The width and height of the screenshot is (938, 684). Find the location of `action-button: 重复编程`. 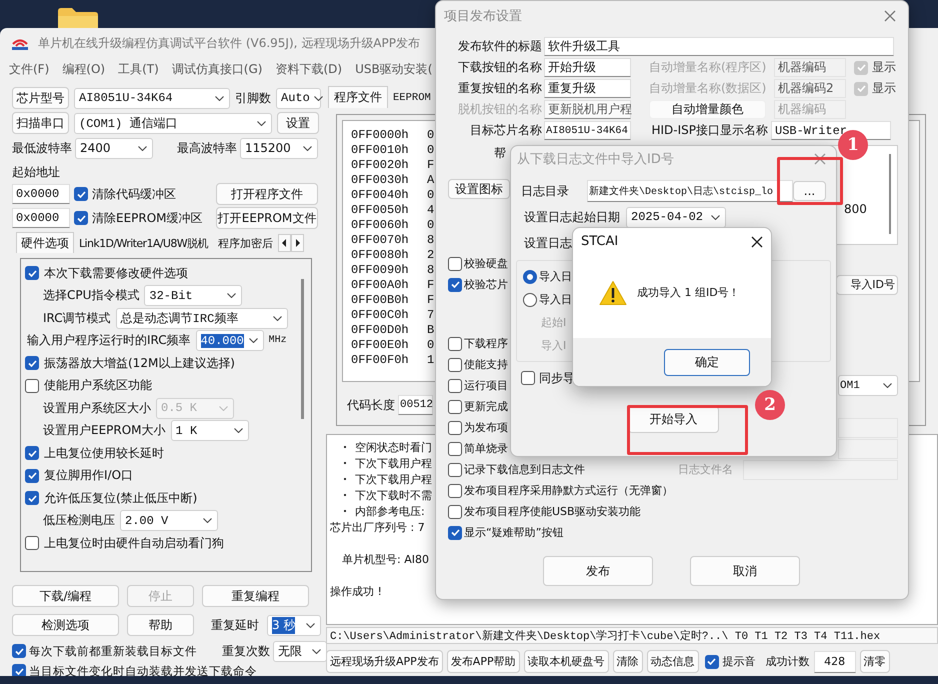

action-button: 重复编程 is located at coordinates (255, 596).